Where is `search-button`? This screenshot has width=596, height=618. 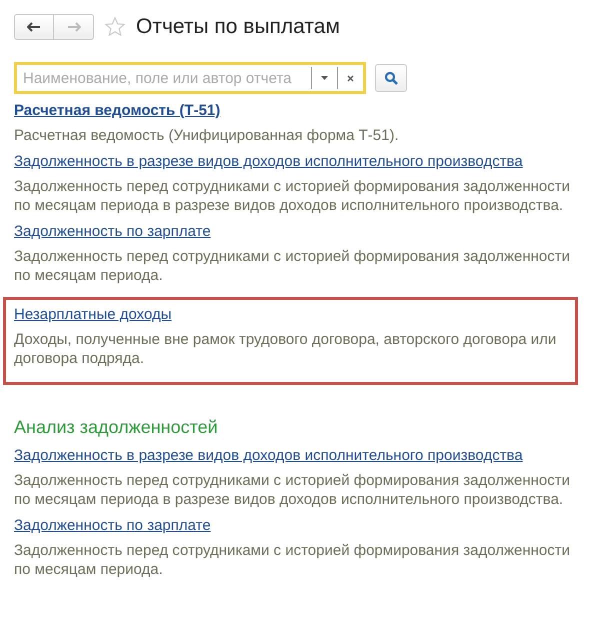
search-button is located at coordinates (391, 78).